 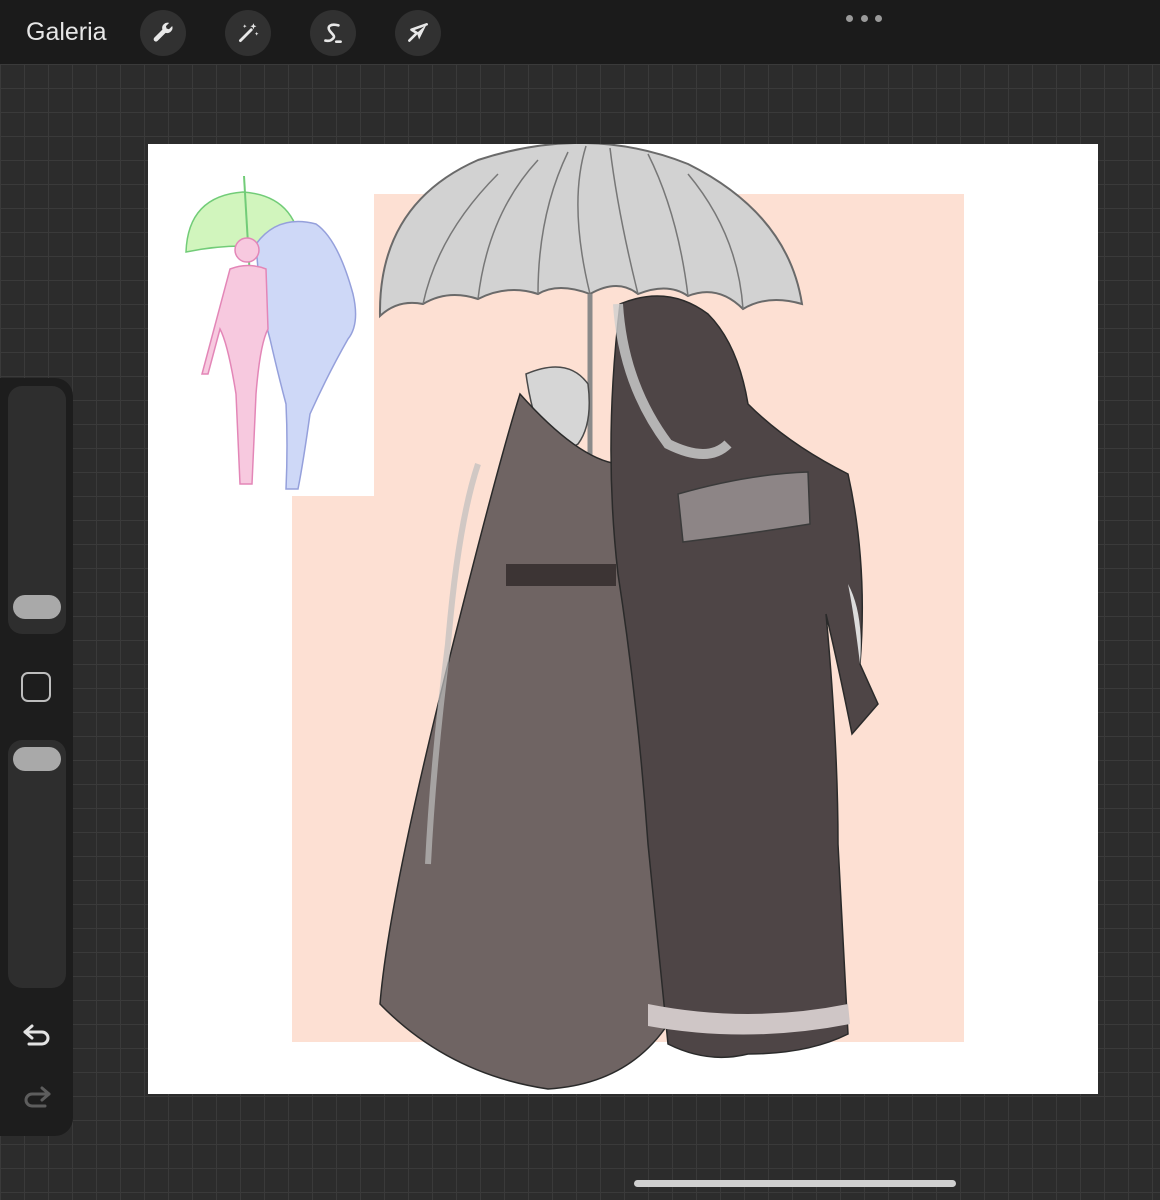 I want to click on selection-button, so click(x=333, y=33).